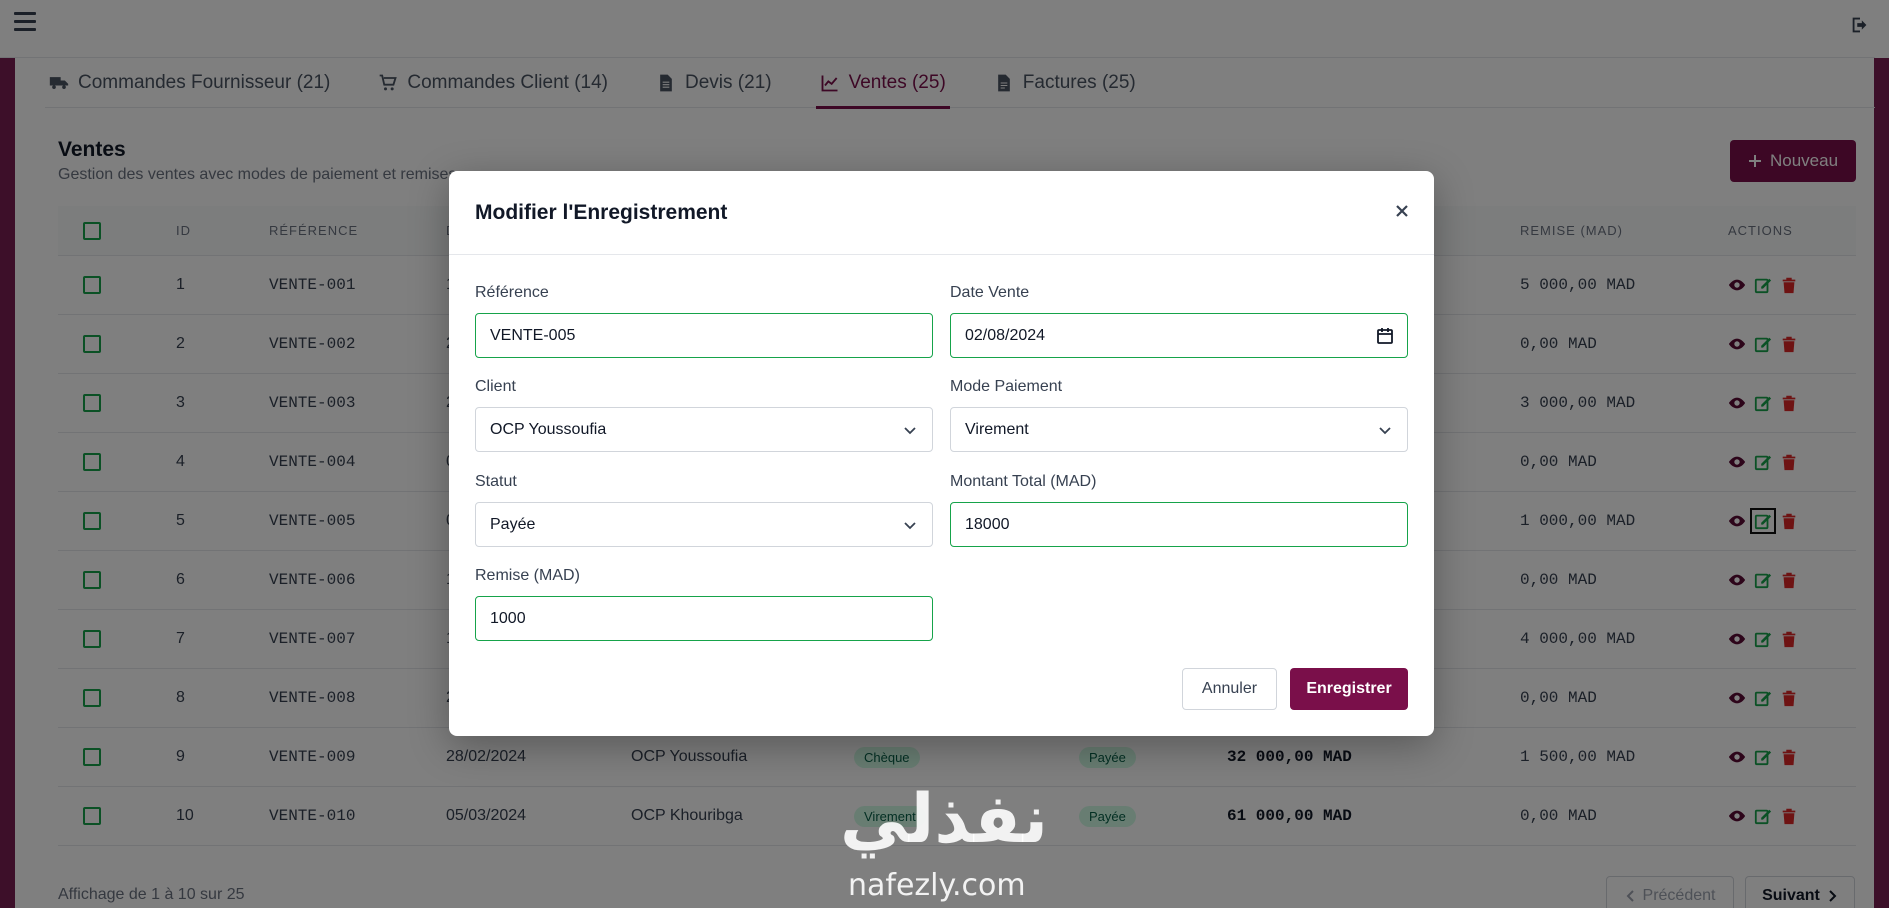  I want to click on statut-field-group: Statut Payée, so click(704, 510).